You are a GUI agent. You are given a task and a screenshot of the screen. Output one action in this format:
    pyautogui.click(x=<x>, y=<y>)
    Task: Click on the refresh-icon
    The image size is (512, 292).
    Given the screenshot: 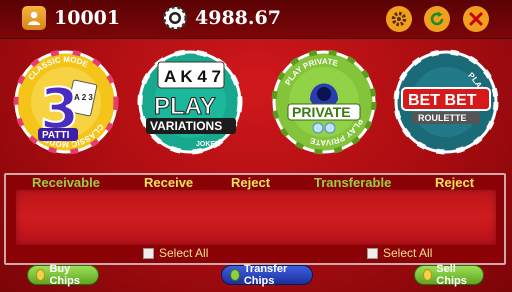 What is the action you would take?
    pyautogui.click(x=437, y=18)
    